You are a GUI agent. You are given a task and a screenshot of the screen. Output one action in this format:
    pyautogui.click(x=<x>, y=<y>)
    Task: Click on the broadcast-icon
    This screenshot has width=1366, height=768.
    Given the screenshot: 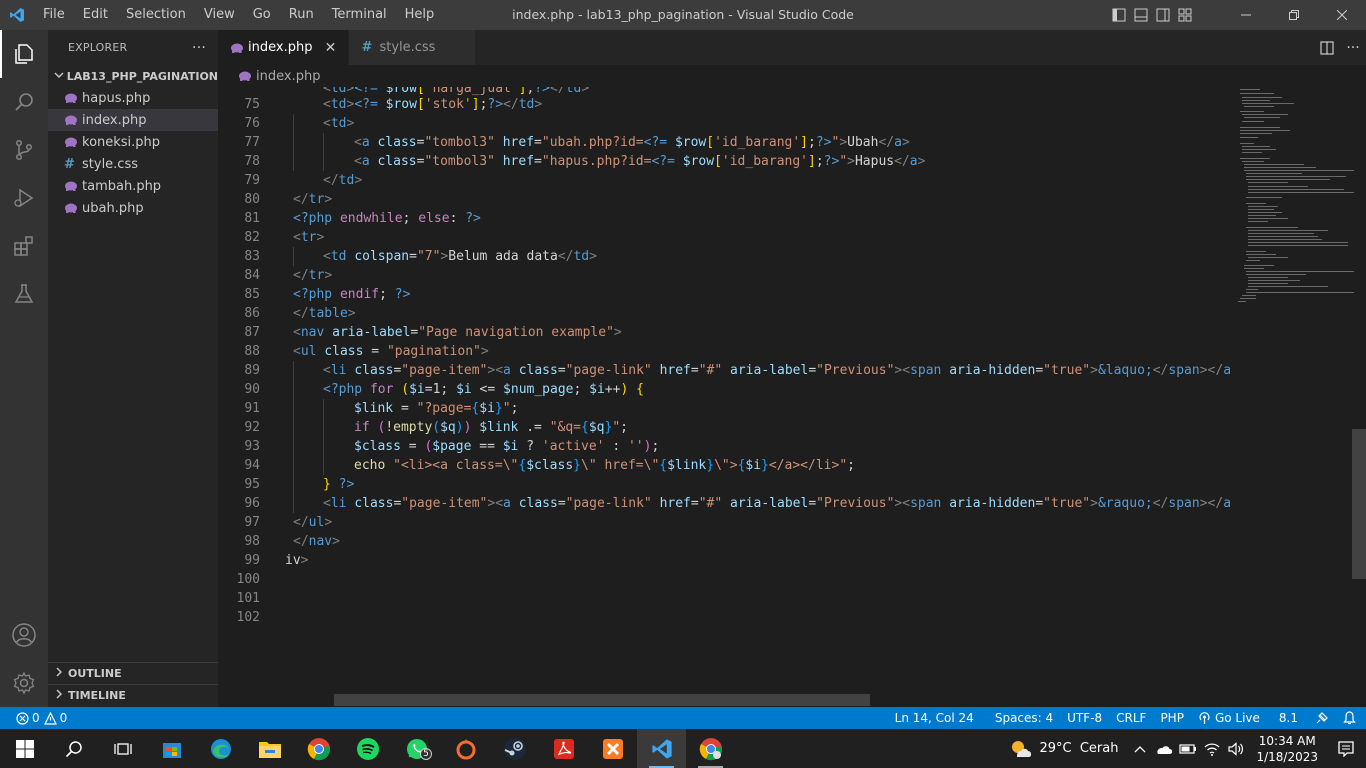 What is the action you would take?
    pyautogui.click(x=1204, y=717)
    